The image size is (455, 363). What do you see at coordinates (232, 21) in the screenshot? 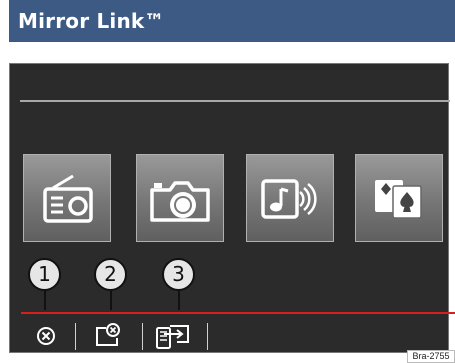
I see `title-banner: Mirror Link™` at bounding box center [232, 21].